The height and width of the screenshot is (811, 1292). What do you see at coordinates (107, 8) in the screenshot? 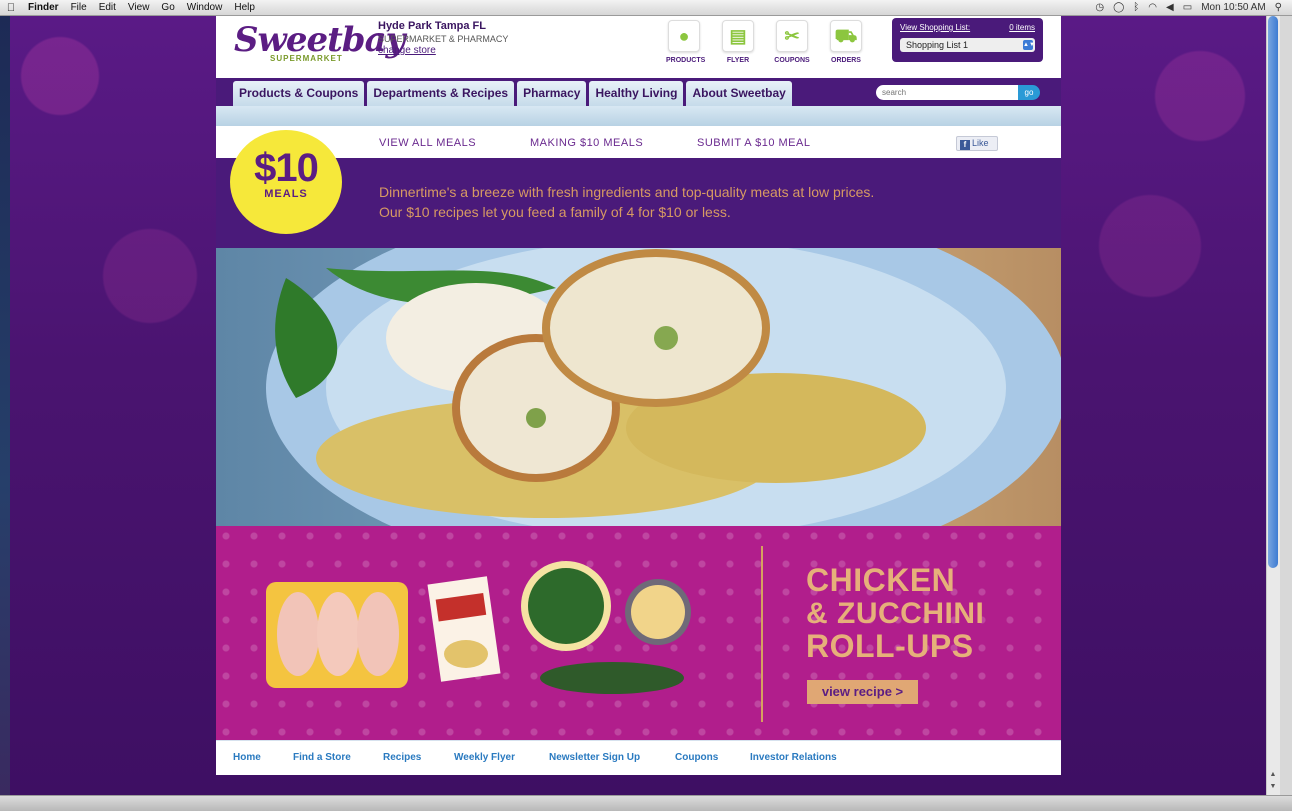
I see `menu-edit: Edit` at bounding box center [107, 8].